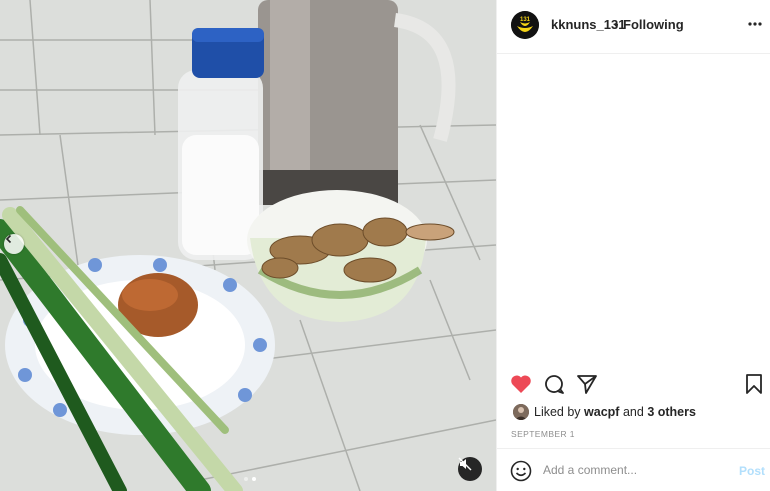 The height and width of the screenshot is (491, 770). I want to click on emoji-button, so click(521, 471).